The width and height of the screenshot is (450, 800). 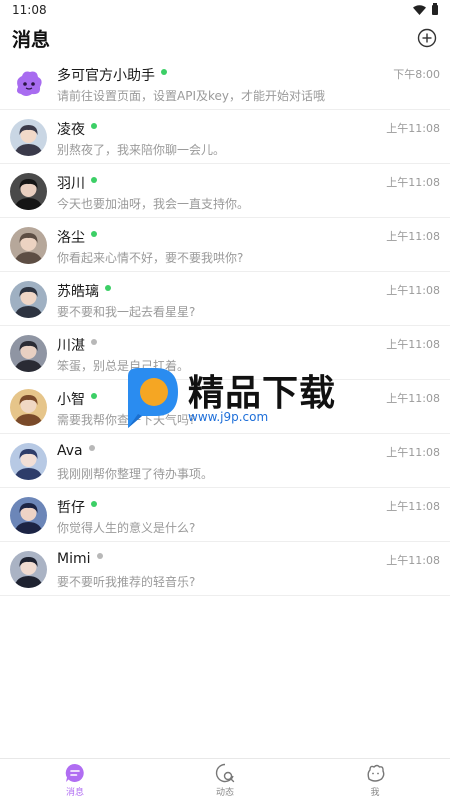 I want to click on message-preview: 请前往设置页面，设置API及key，才能开始对话哦, so click(x=191, y=96).